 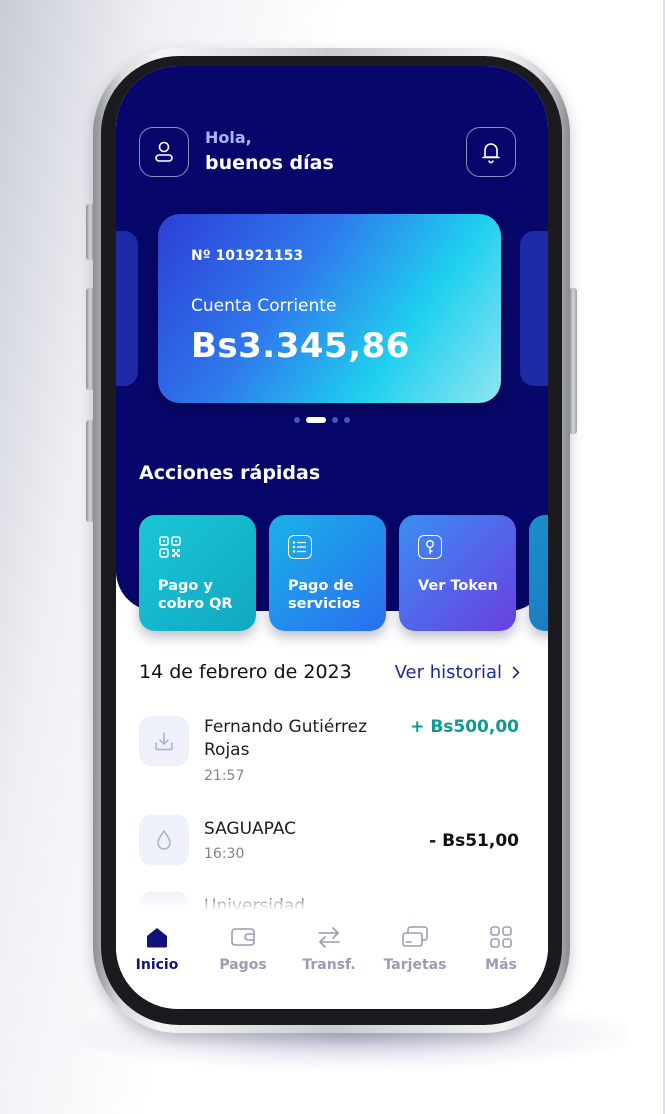 What do you see at coordinates (458, 586) in the screenshot?
I see `quick-action-token-label: Ver Token` at bounding box center [458, 586].